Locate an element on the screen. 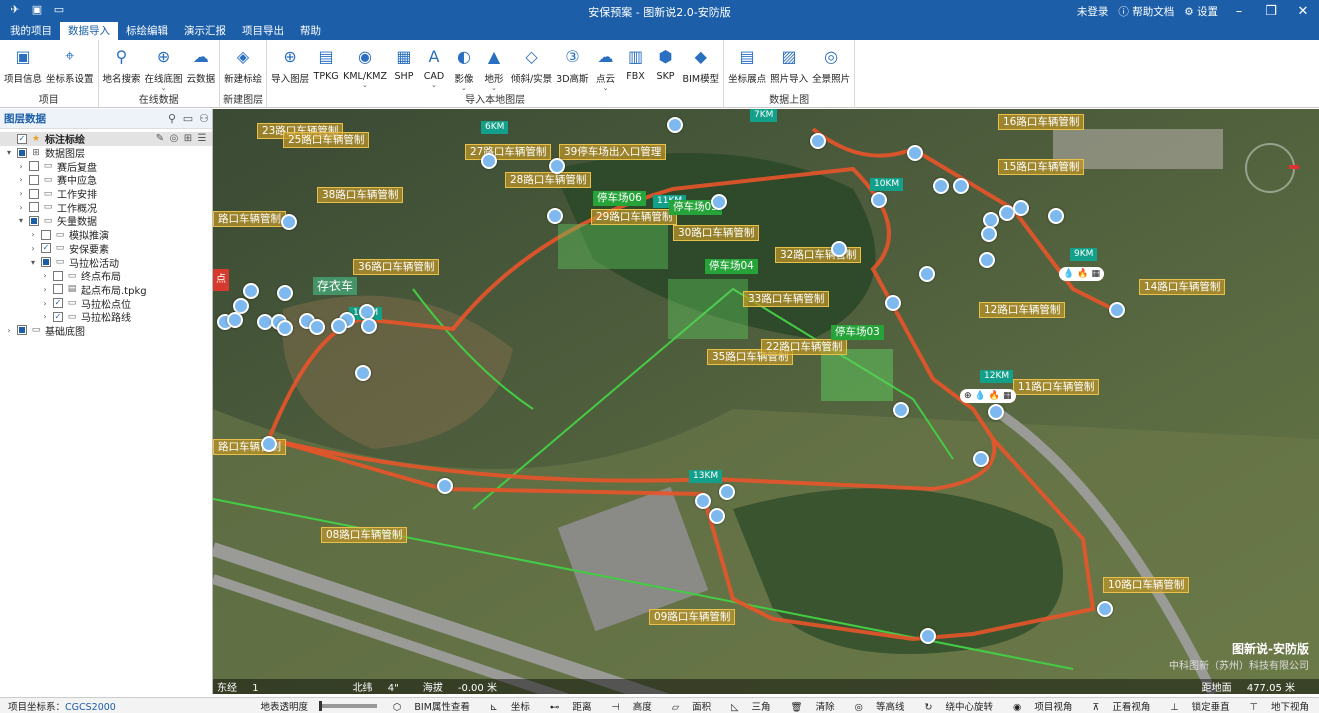 The width and height of the screenshot is (1319, 713). km-marker-label: 9KM is located at coordinates (1084, 254).